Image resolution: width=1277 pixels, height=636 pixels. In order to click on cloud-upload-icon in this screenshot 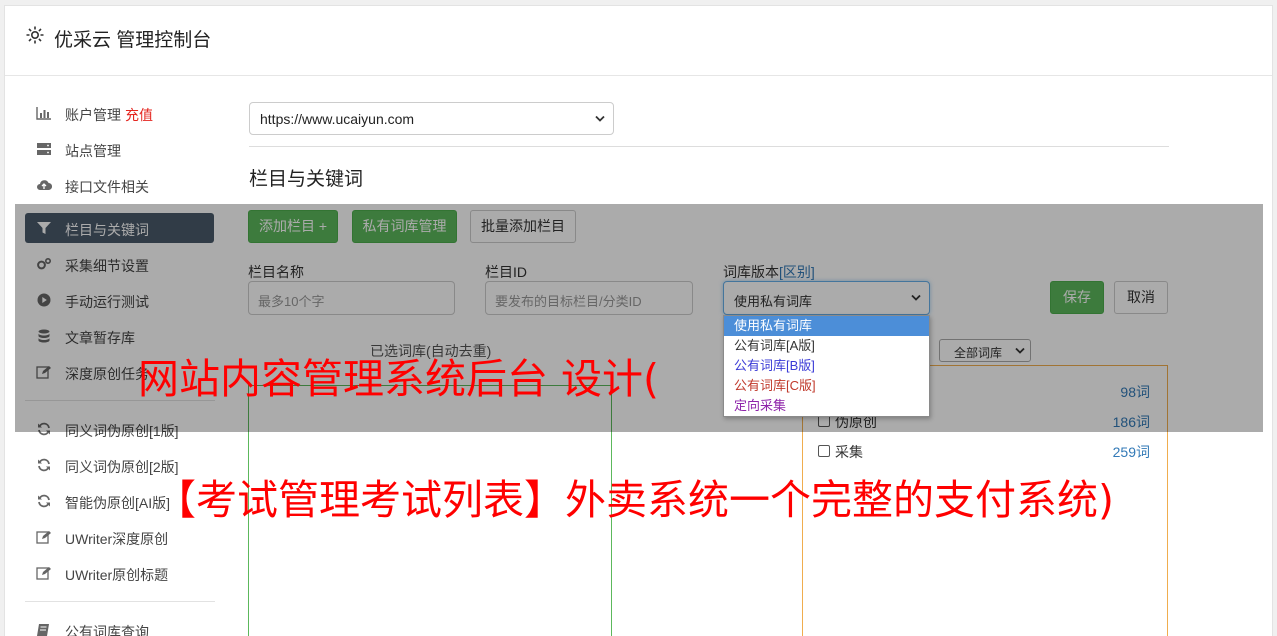, I will do `click(44, 185)`.